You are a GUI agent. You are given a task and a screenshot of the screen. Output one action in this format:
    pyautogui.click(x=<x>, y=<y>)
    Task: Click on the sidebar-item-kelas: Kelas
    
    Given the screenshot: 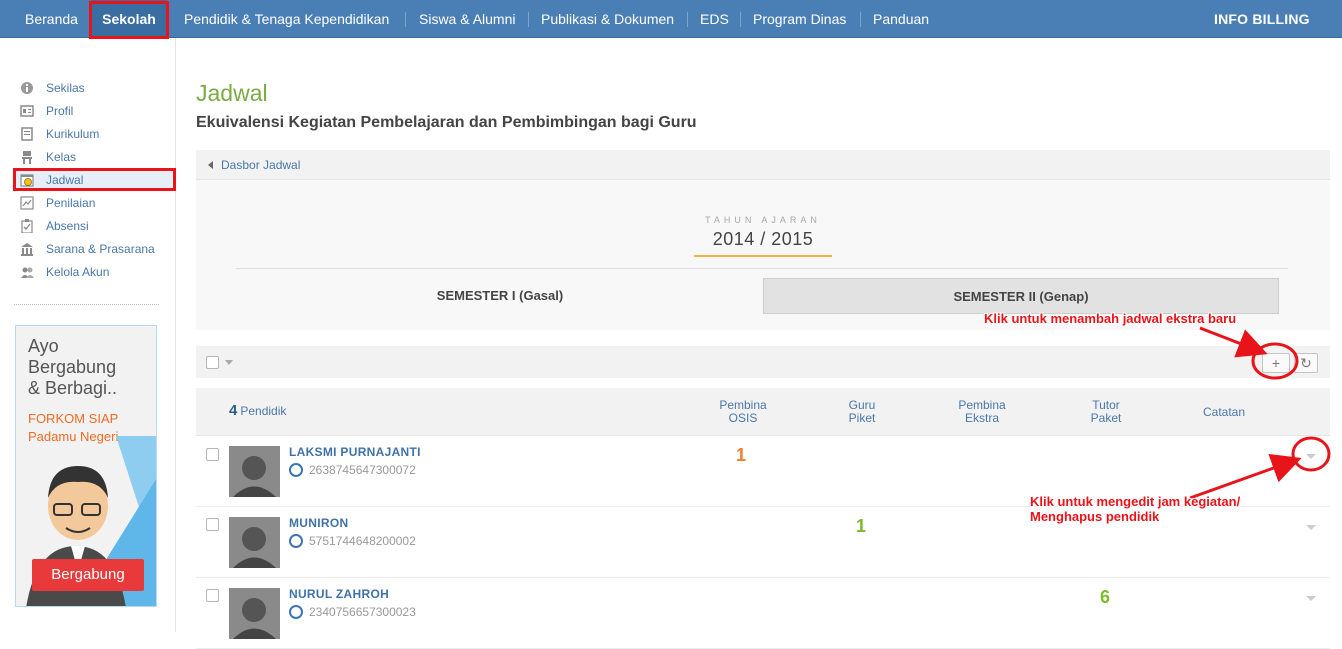 What is the action you would take?
    pyautogui.click(x=48, y=157)
    